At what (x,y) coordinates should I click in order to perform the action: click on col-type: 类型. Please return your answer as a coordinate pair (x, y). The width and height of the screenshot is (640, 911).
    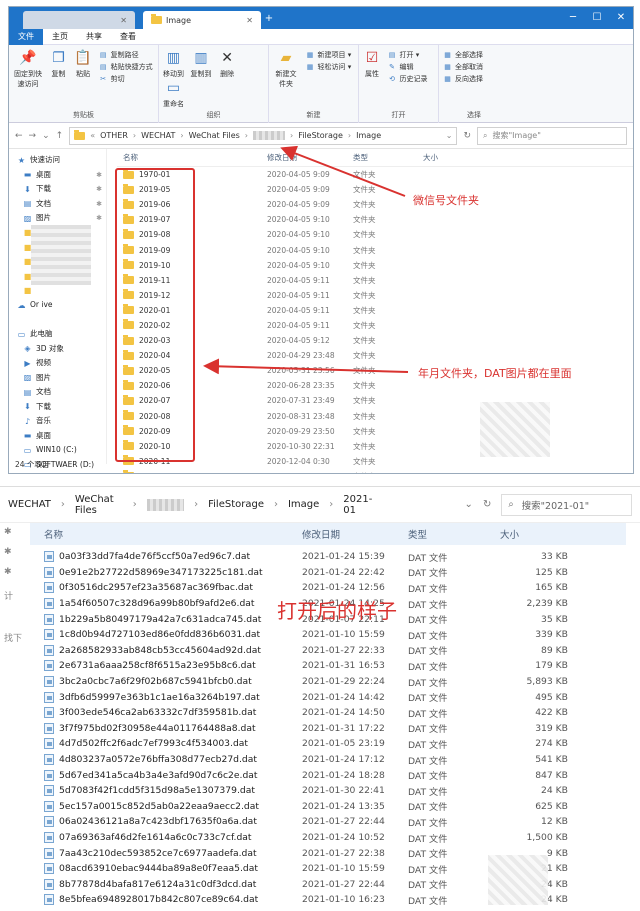
    Looking at the image, I should click on (454, 534).